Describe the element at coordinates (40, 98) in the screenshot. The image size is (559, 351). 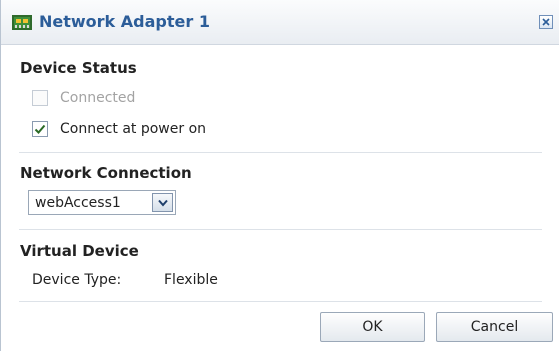
I see `connected-checkbox` at that location.